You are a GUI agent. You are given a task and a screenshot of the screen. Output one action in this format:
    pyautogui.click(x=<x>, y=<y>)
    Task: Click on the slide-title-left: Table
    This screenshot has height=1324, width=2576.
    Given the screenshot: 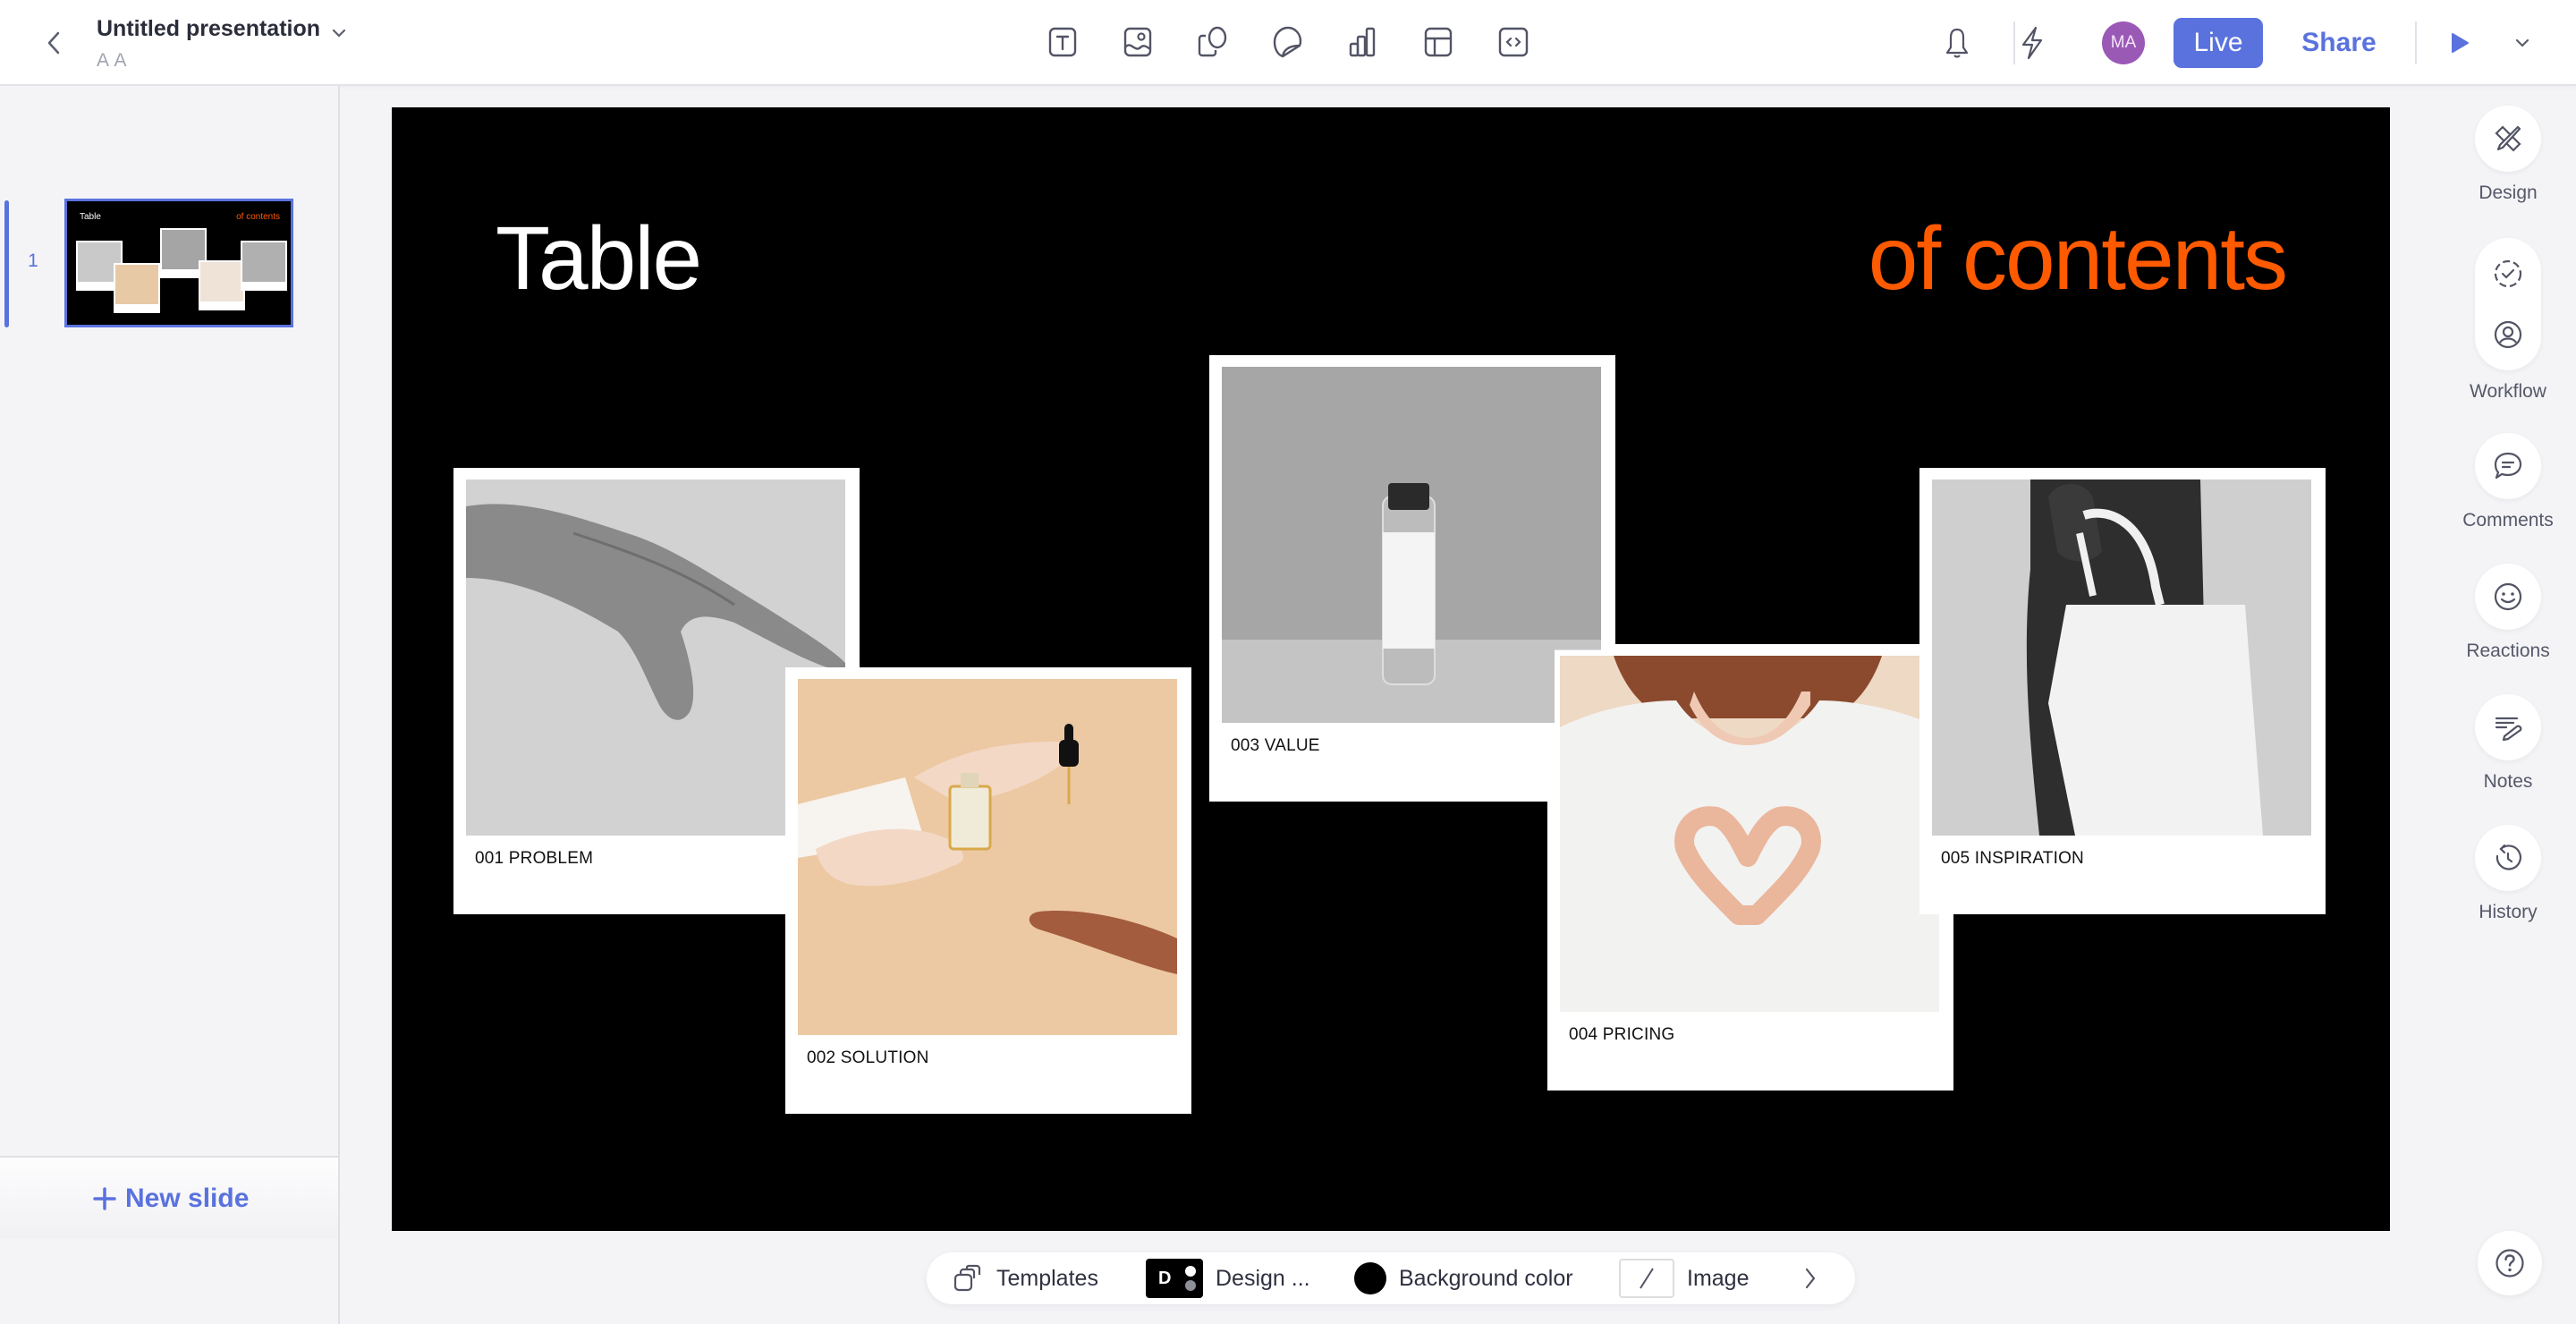 What is the action you would take?
    pyautogui.click(x=599, y=259)
    